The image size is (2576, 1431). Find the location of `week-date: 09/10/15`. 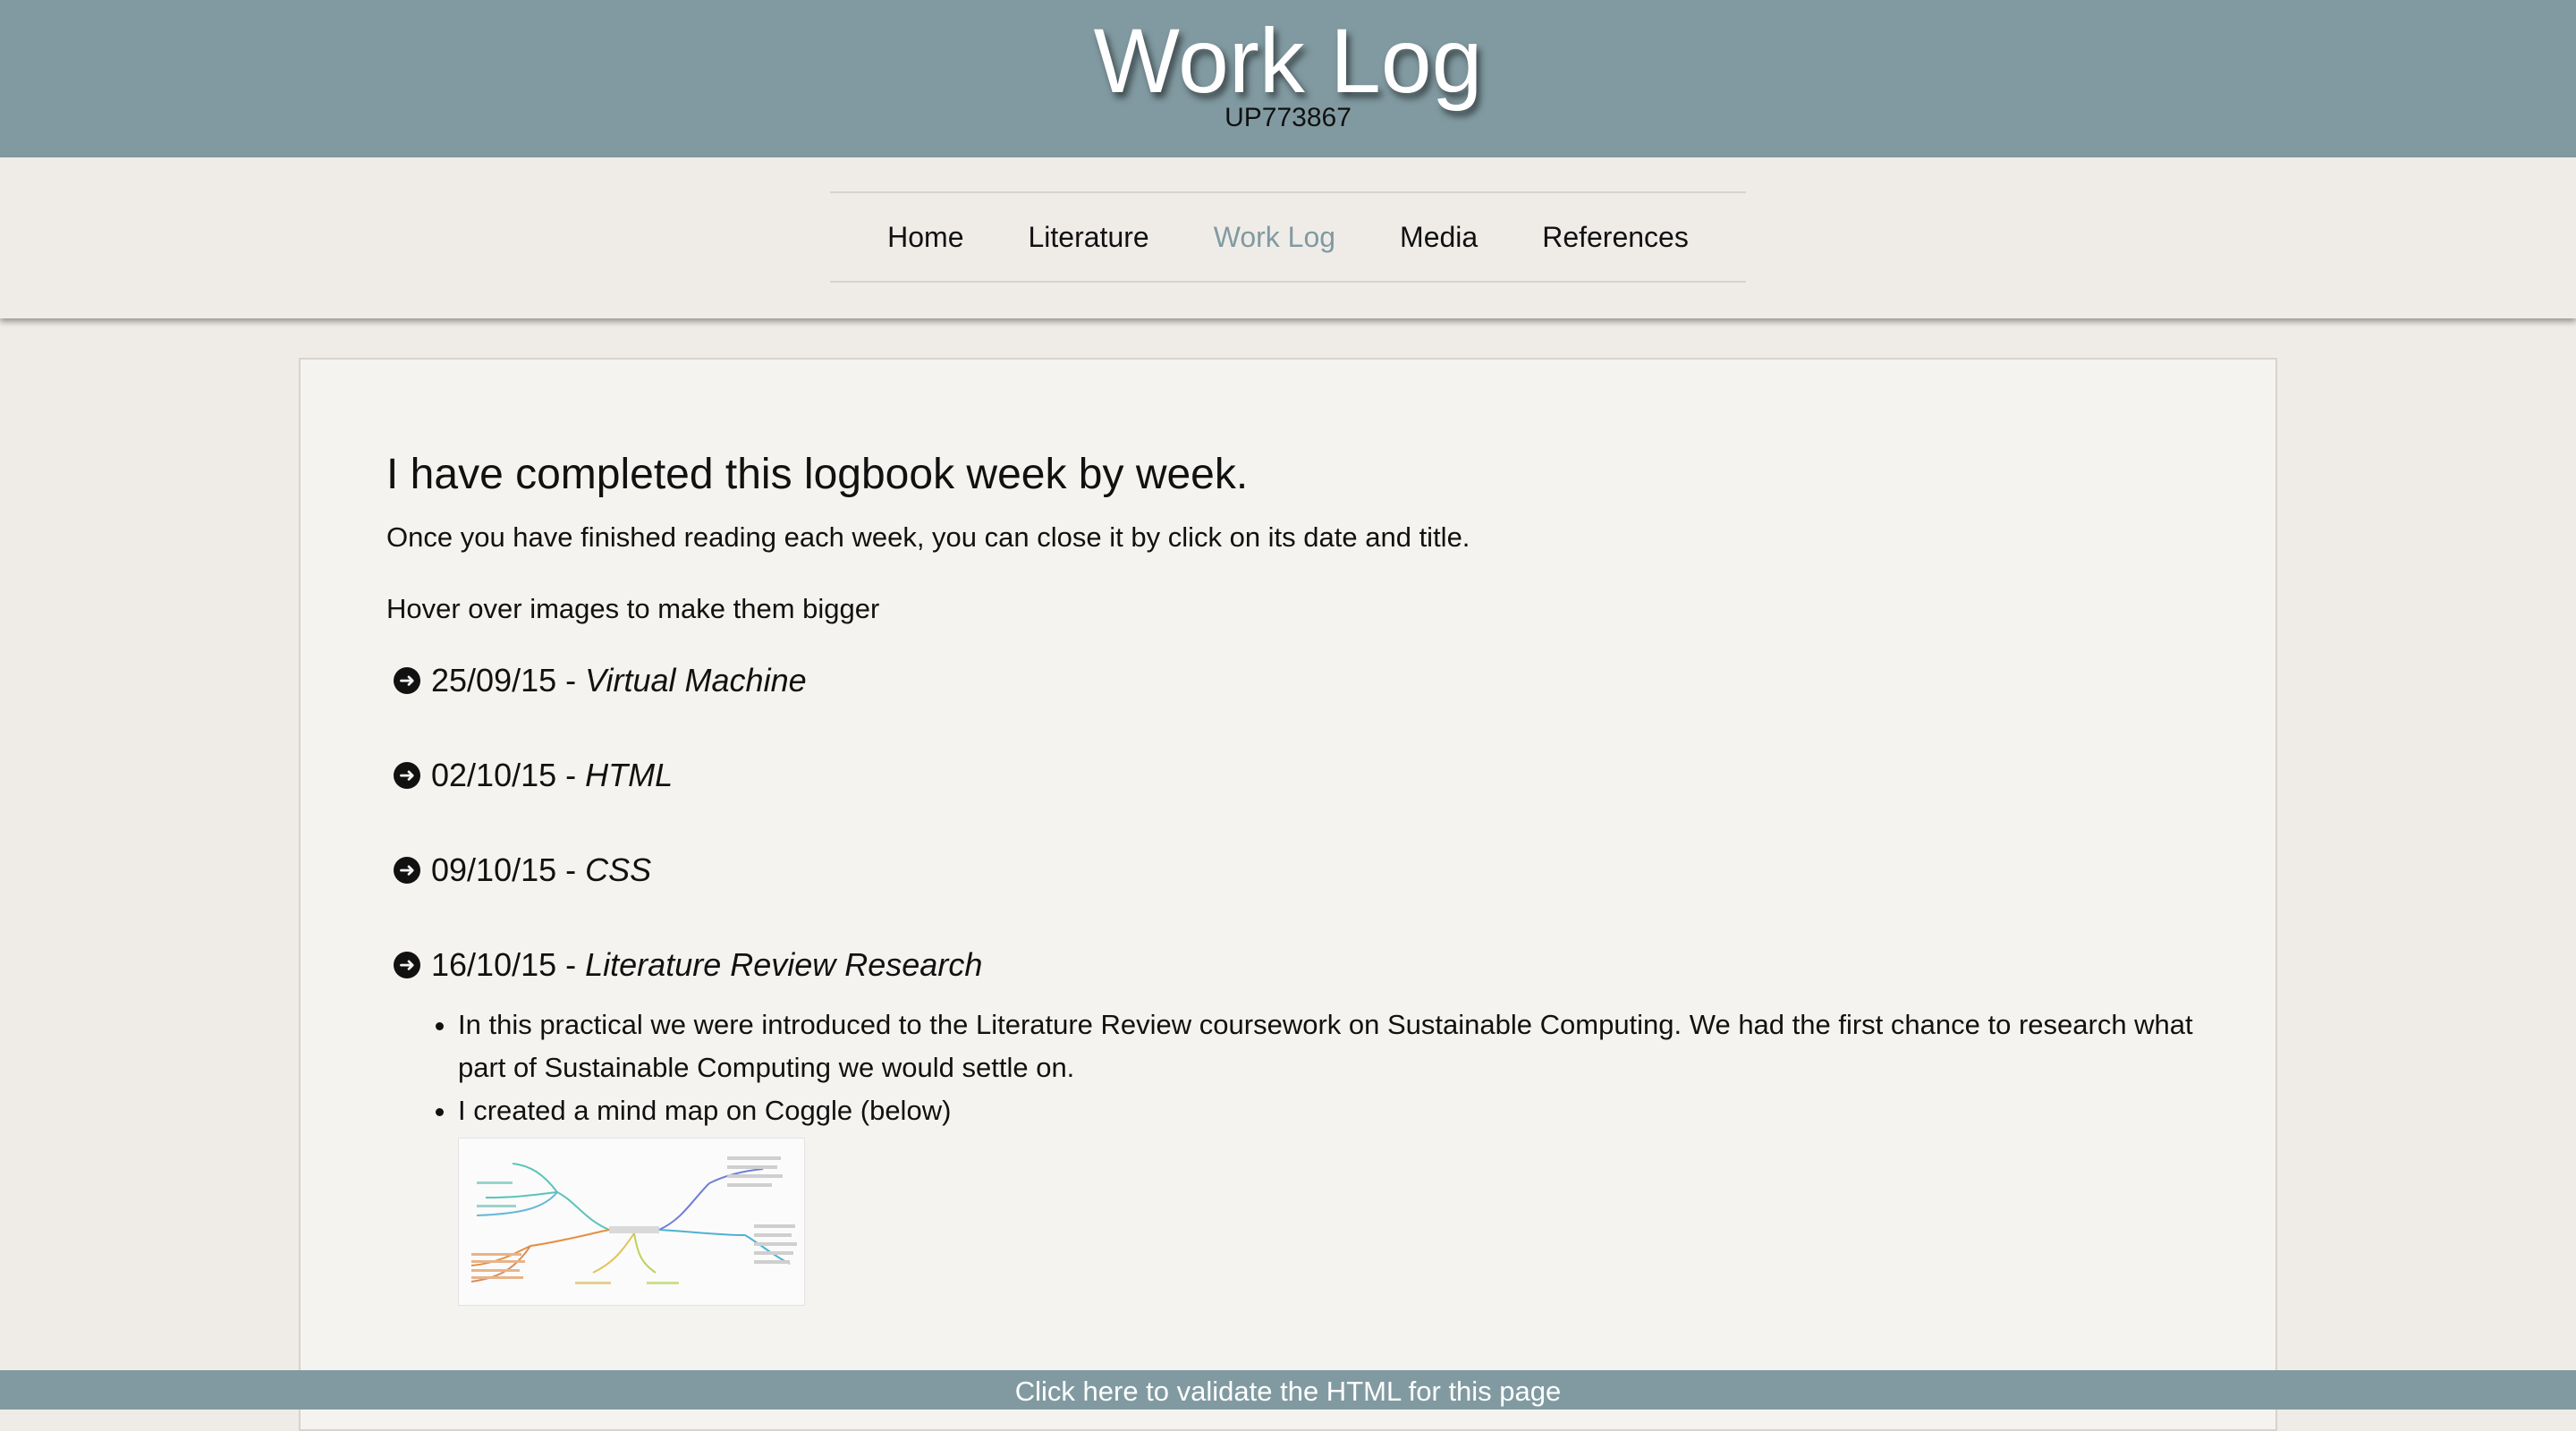

week-date: 09/10/15 is located at coordinates (494, 870).